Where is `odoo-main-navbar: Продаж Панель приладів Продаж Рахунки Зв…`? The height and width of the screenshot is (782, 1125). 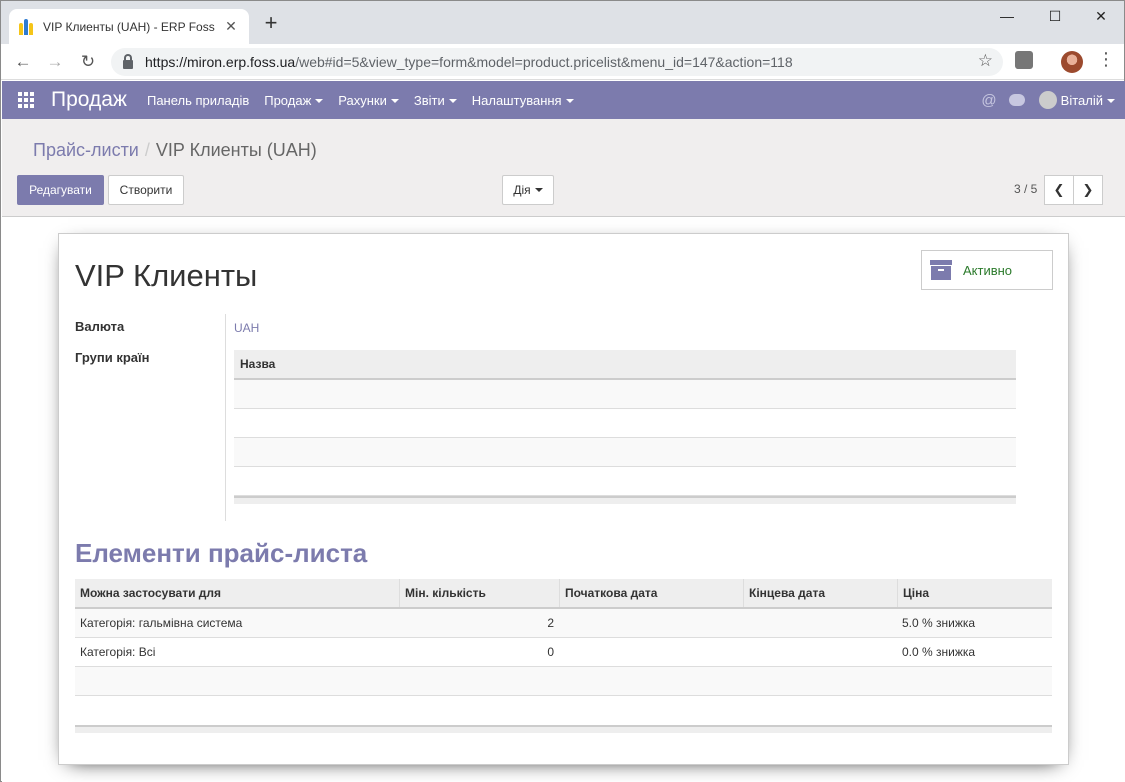 odoo-main-navbar: Продаж Панель приладів Продаж Рахунки Зв… is located at coordinates (563, 100).